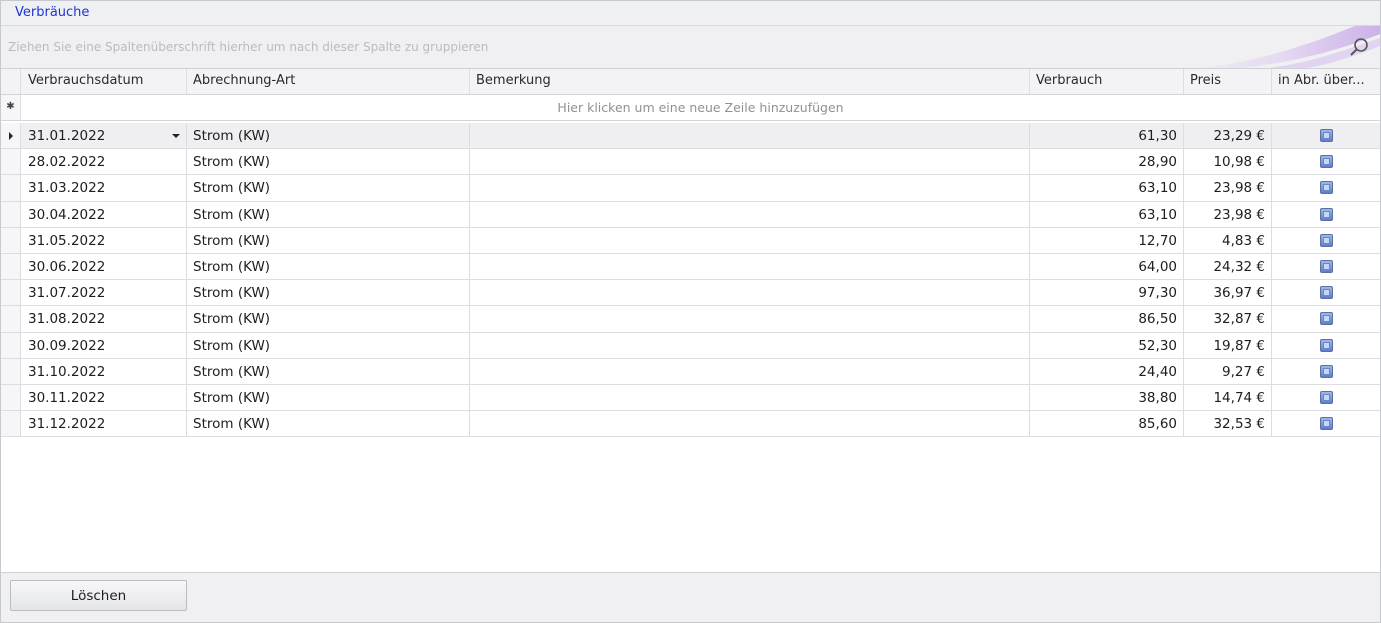 The width and height of the screenshot is (1381, 623). I want to click on cell-date: 31.12.2022, so click(104, 424).